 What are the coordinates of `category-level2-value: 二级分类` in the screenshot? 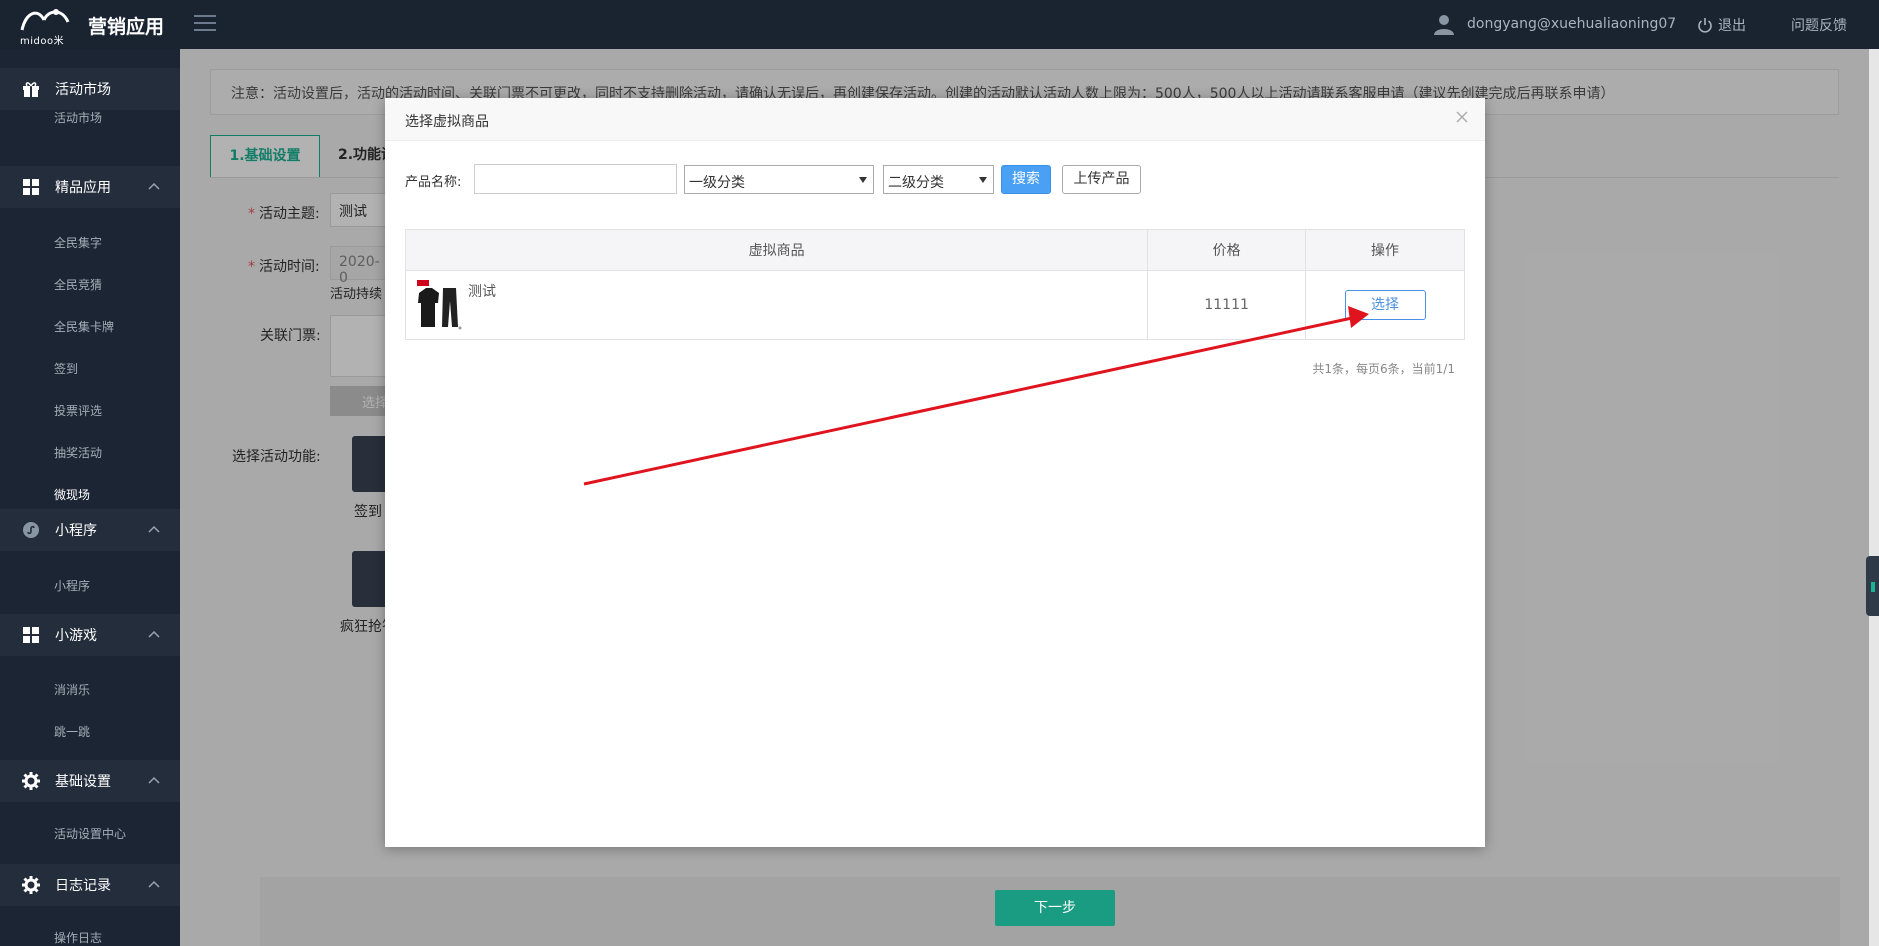 It's located at (916, 183).